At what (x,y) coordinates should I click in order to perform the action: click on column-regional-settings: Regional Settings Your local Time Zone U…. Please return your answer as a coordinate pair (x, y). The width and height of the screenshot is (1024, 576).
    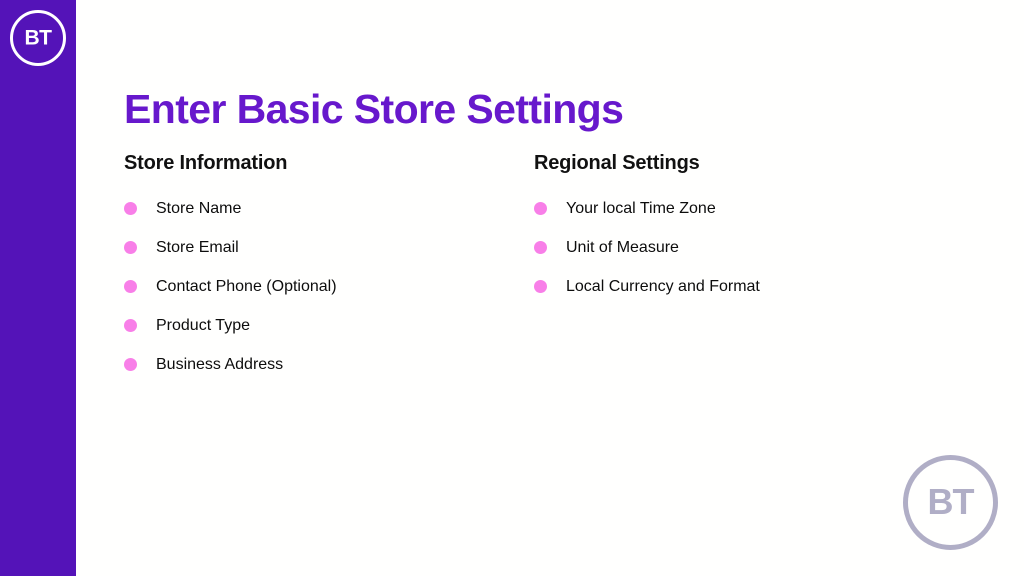
    Looking at the image, I should click on (734, 228).